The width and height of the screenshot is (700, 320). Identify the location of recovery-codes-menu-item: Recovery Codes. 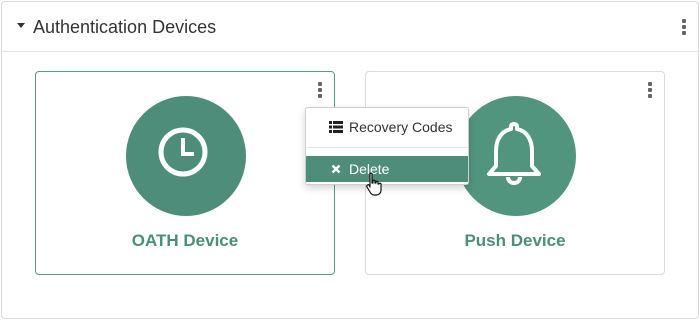
(387, 127).